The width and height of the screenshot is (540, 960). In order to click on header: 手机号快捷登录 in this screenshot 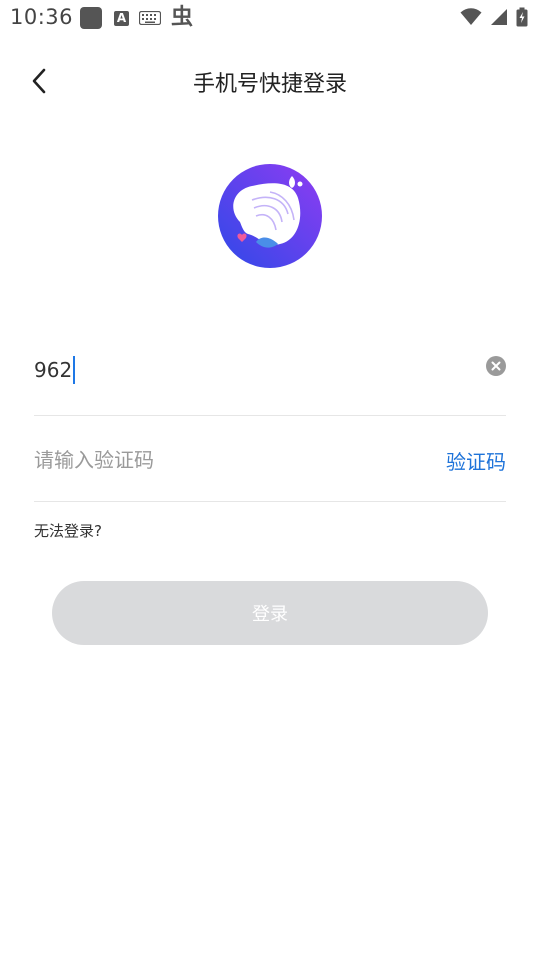, I will do `click(270, 81)`.